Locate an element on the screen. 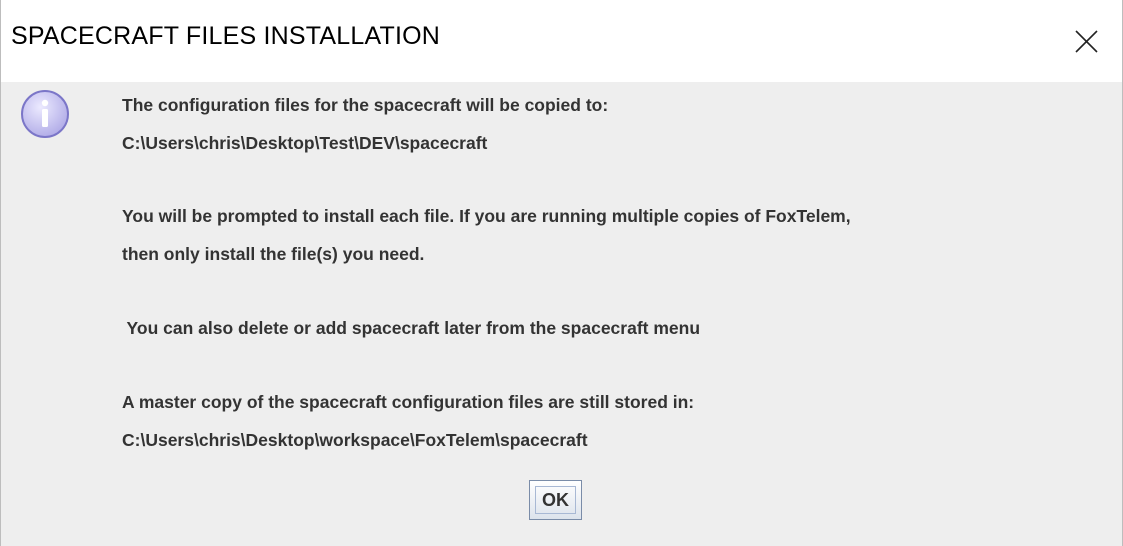 The width and height of the screenshot is (1123, 546). message-line-4: then only install the file(s) you need. is located at coordinates (273, 254).